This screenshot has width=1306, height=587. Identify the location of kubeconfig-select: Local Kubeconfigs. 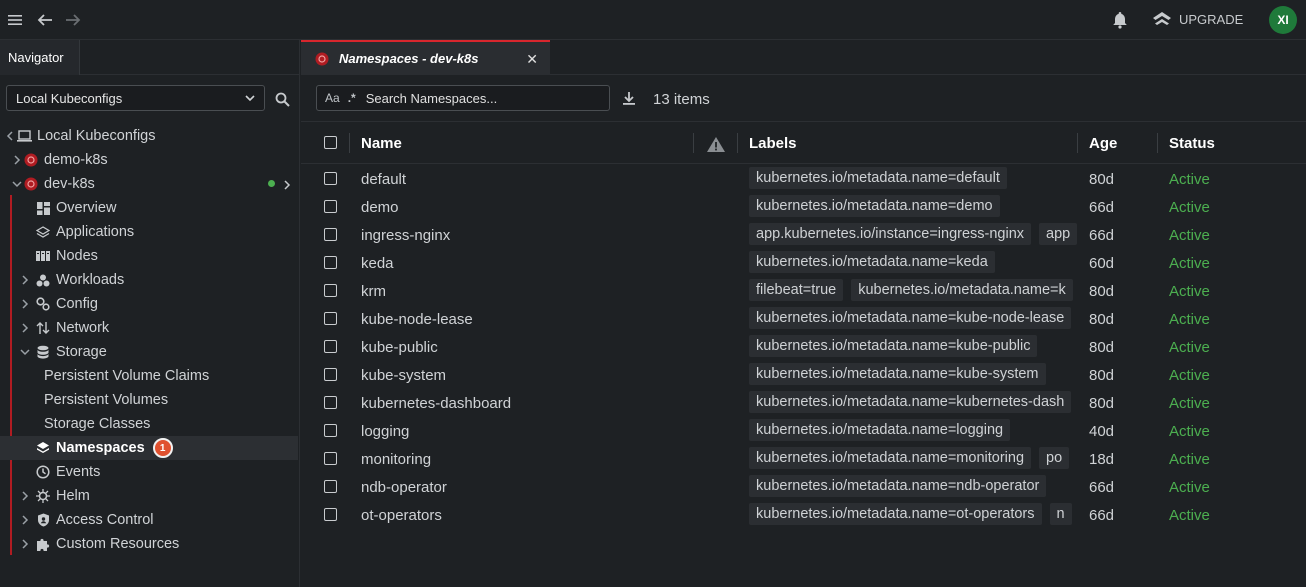
(135, 98).